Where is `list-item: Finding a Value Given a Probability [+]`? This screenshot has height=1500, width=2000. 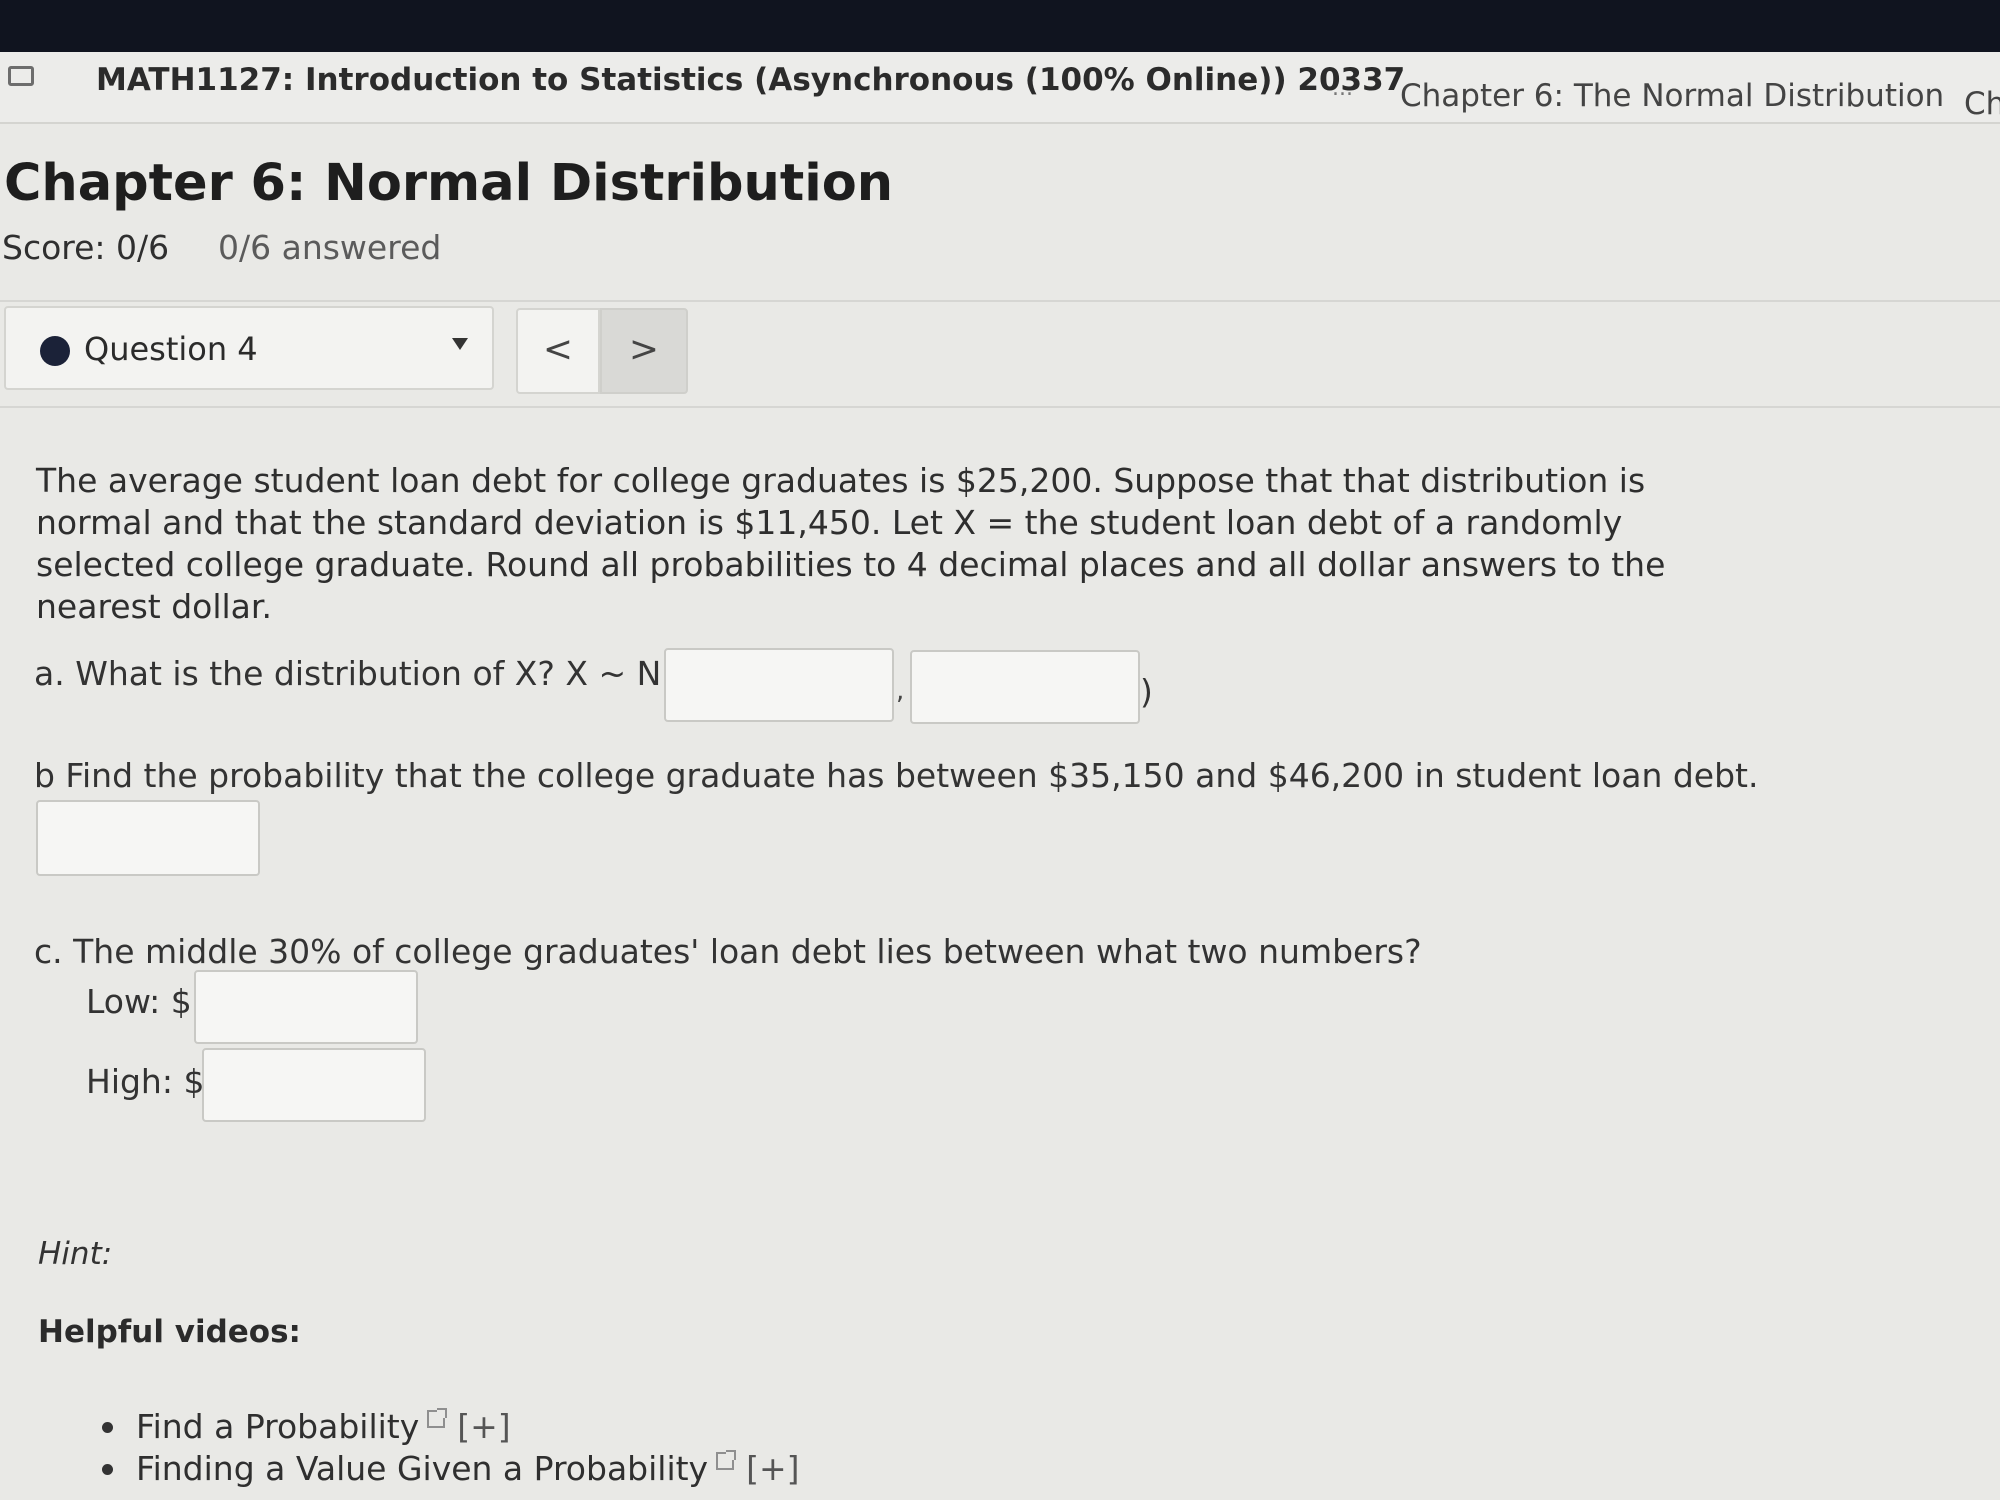 list-item: Finding a Value Given a Probability [+] is located at coordinates (448, 1469).